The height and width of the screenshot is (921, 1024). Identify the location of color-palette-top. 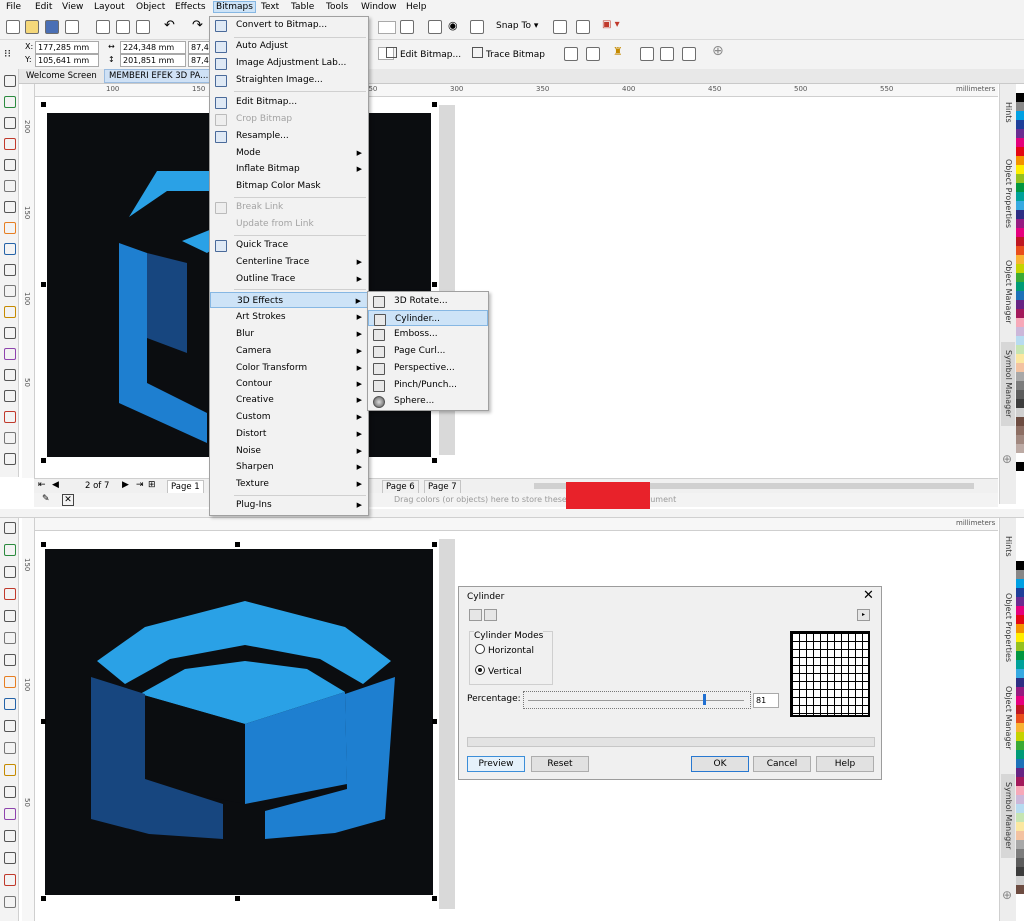
(1020, 277).